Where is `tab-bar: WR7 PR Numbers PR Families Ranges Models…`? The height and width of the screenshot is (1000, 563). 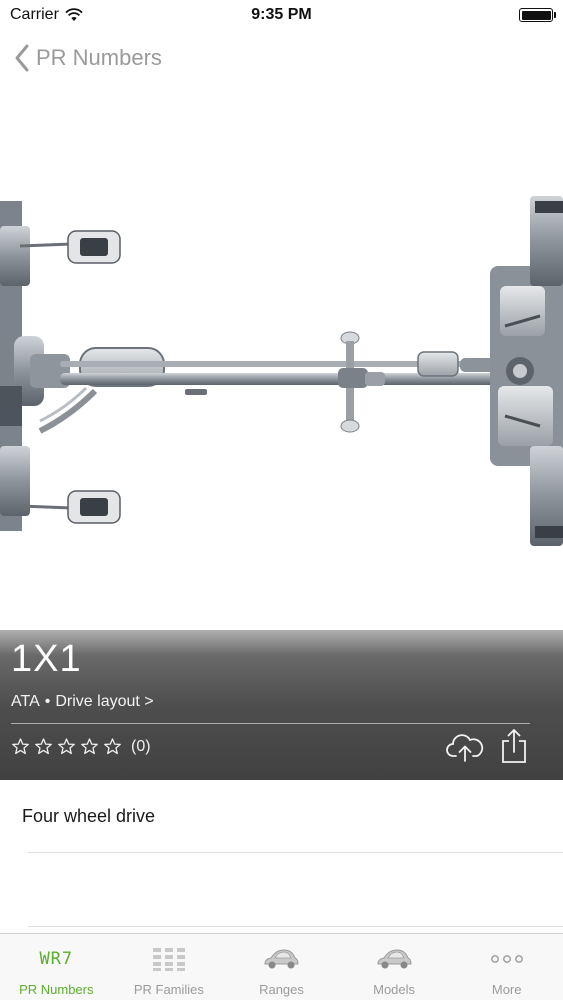
tab-bar: WR7 PR Numbers PR Families Ranges Models… is located at coordinates (281, 966).